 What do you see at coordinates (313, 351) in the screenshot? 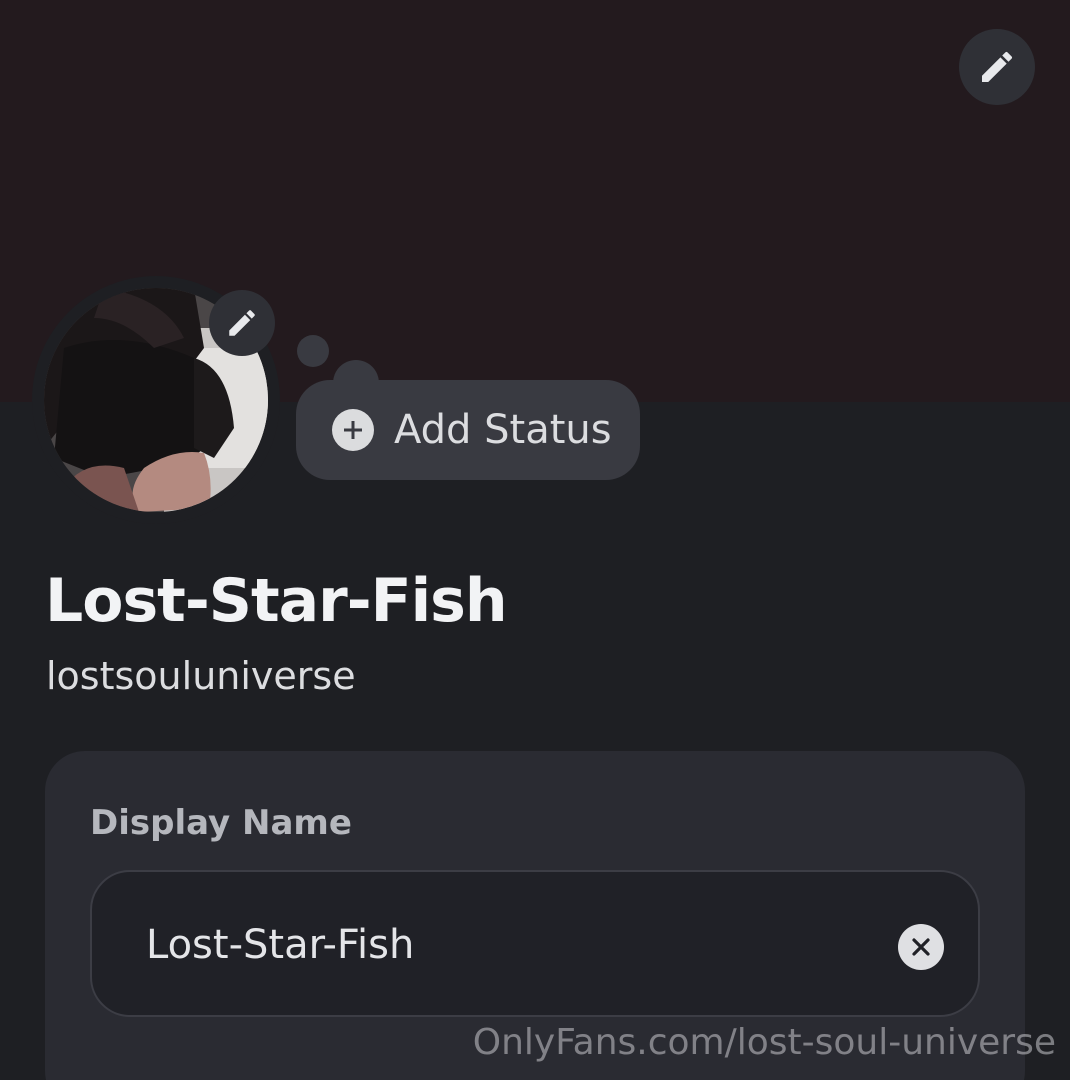
I see `thought-bubble-dot` at bounding box center [313, 351].